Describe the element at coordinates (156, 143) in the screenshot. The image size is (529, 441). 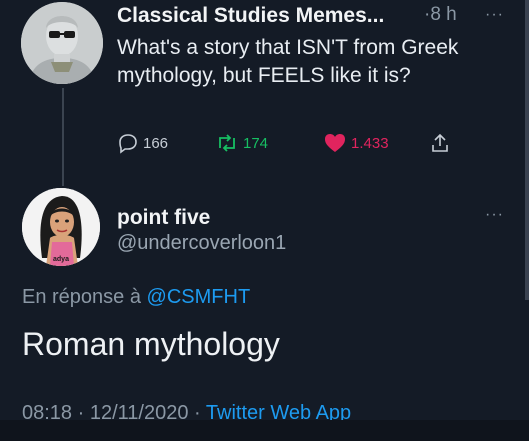
I see `reply-count: 166` at that location.